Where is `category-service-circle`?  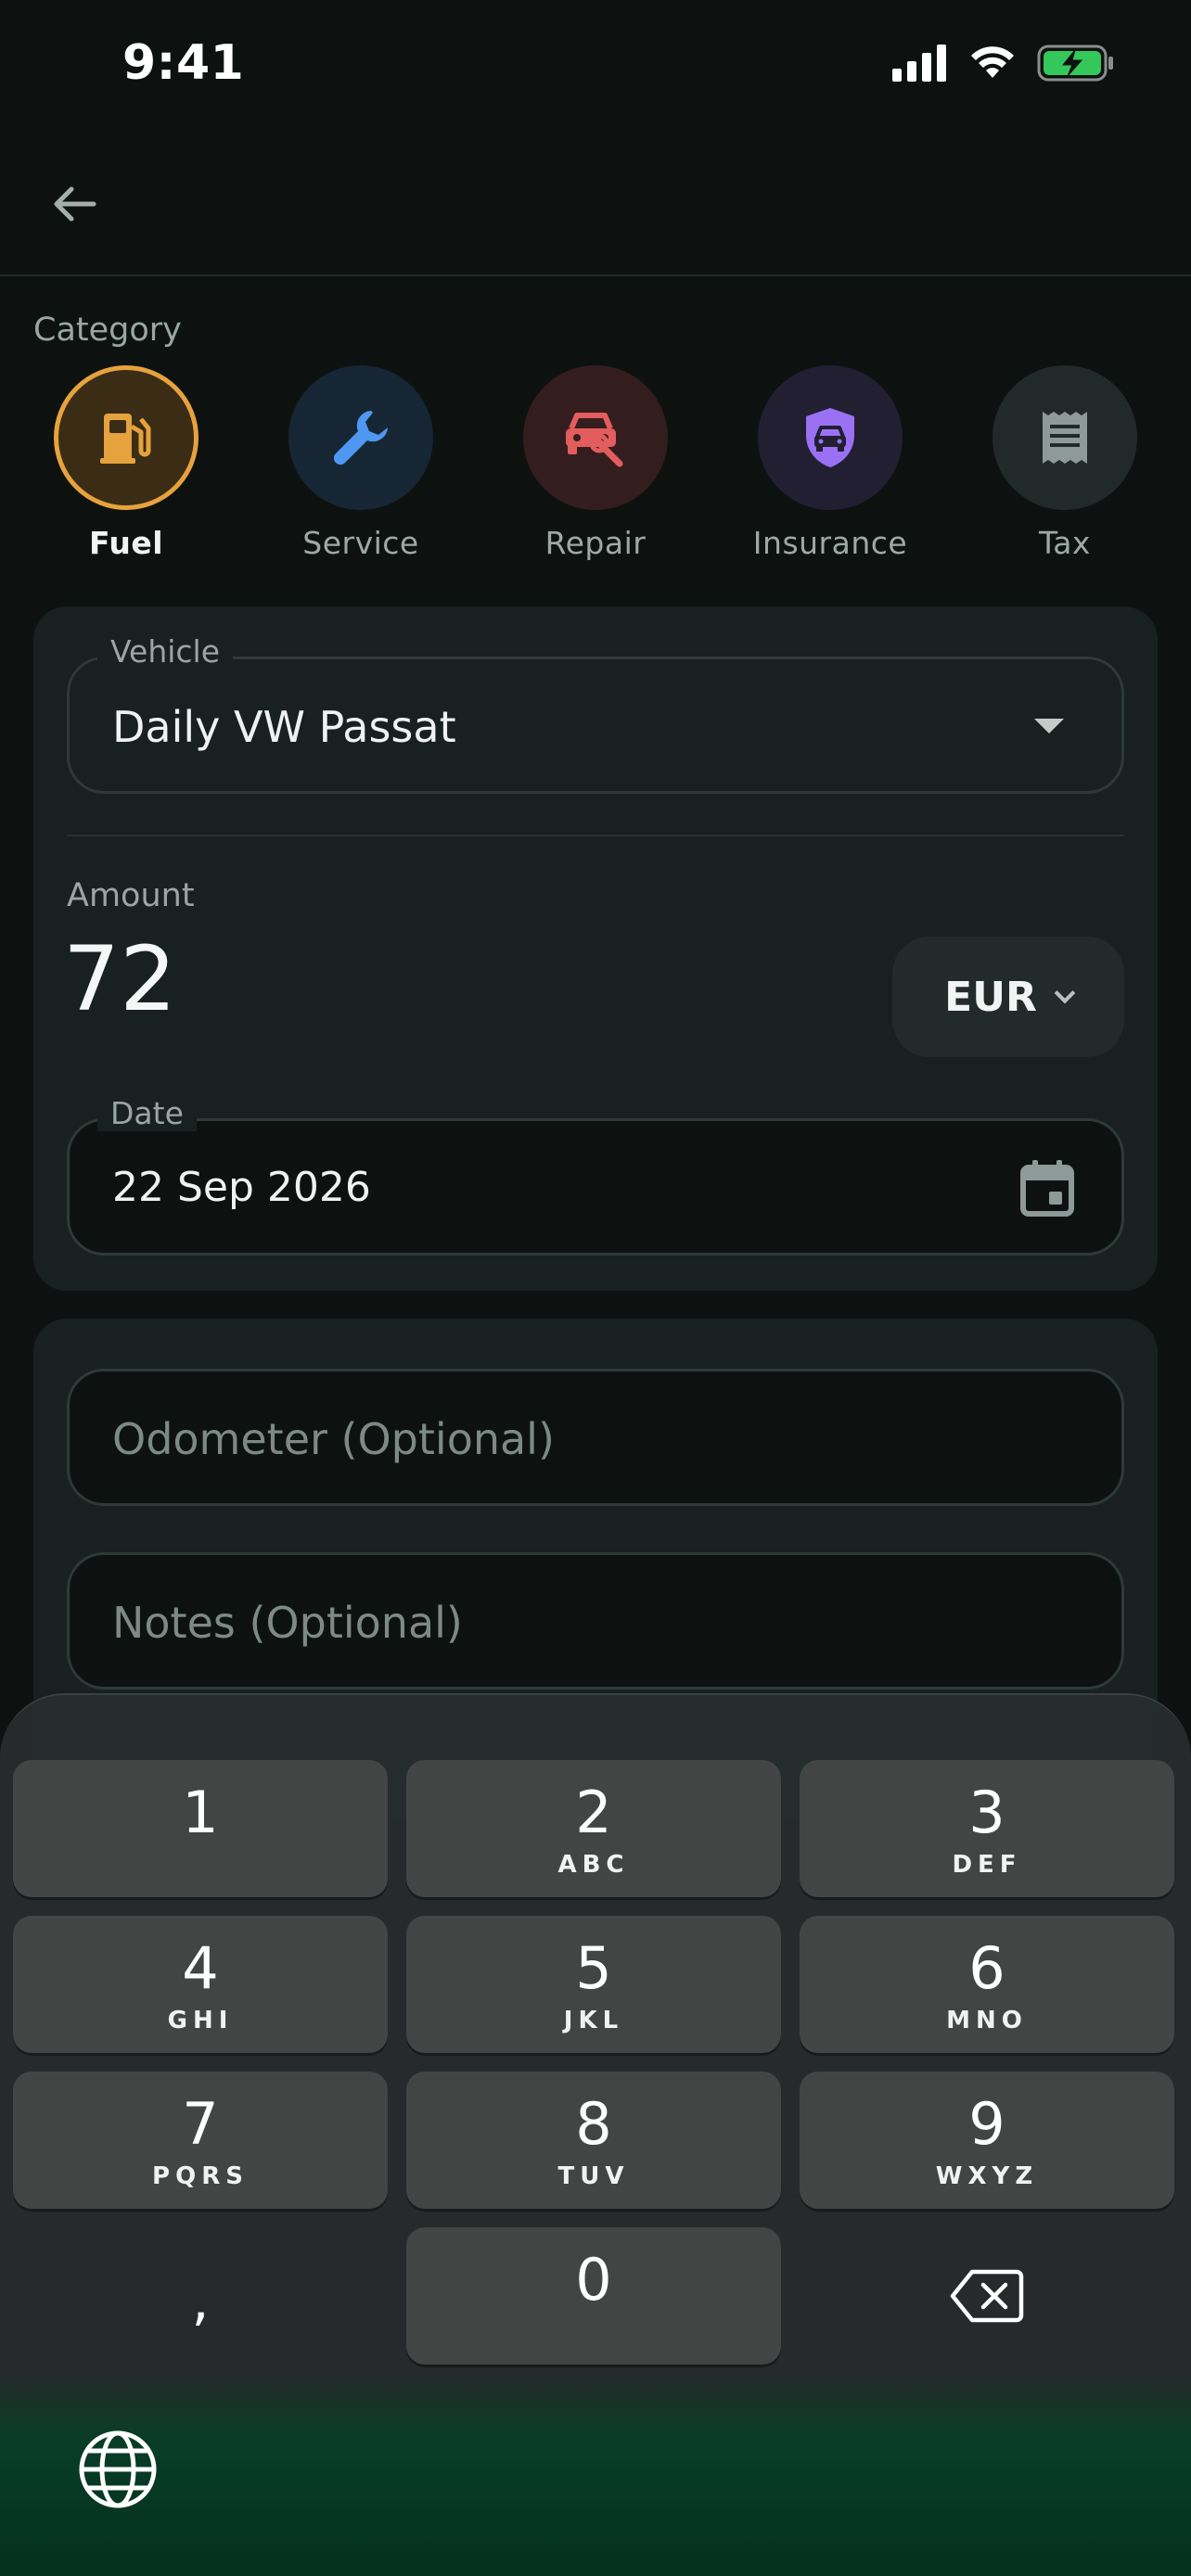 category-service-circle is located at coordinates (360, 437).